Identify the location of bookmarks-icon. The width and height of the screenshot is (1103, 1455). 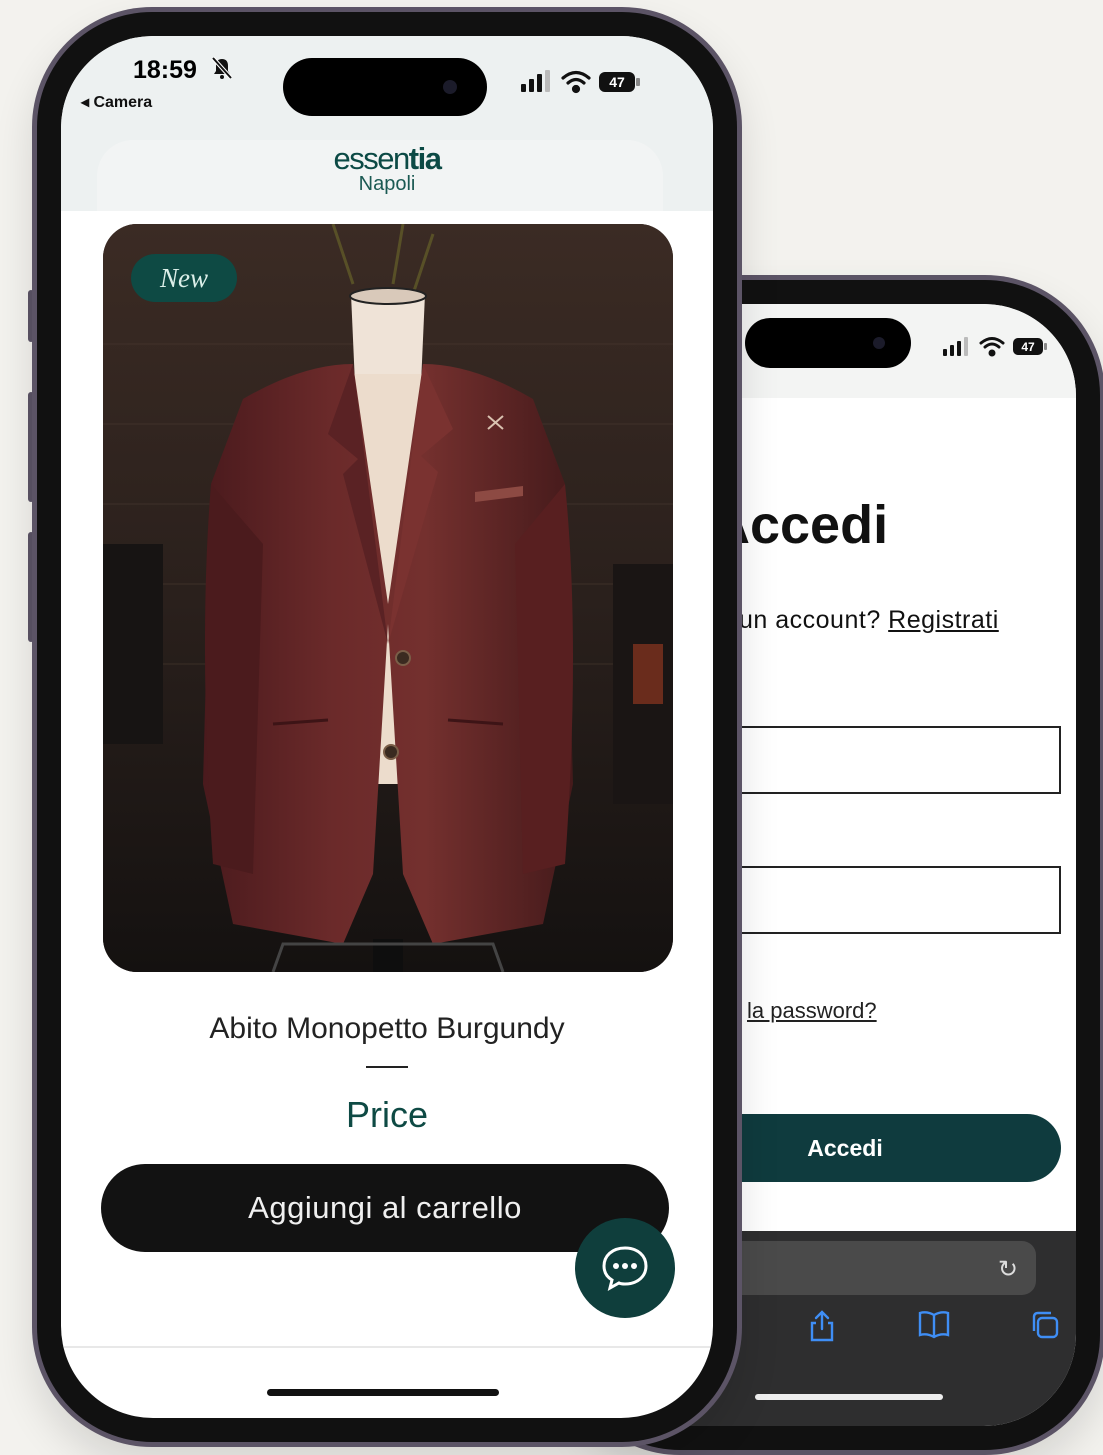
(934, 1324).